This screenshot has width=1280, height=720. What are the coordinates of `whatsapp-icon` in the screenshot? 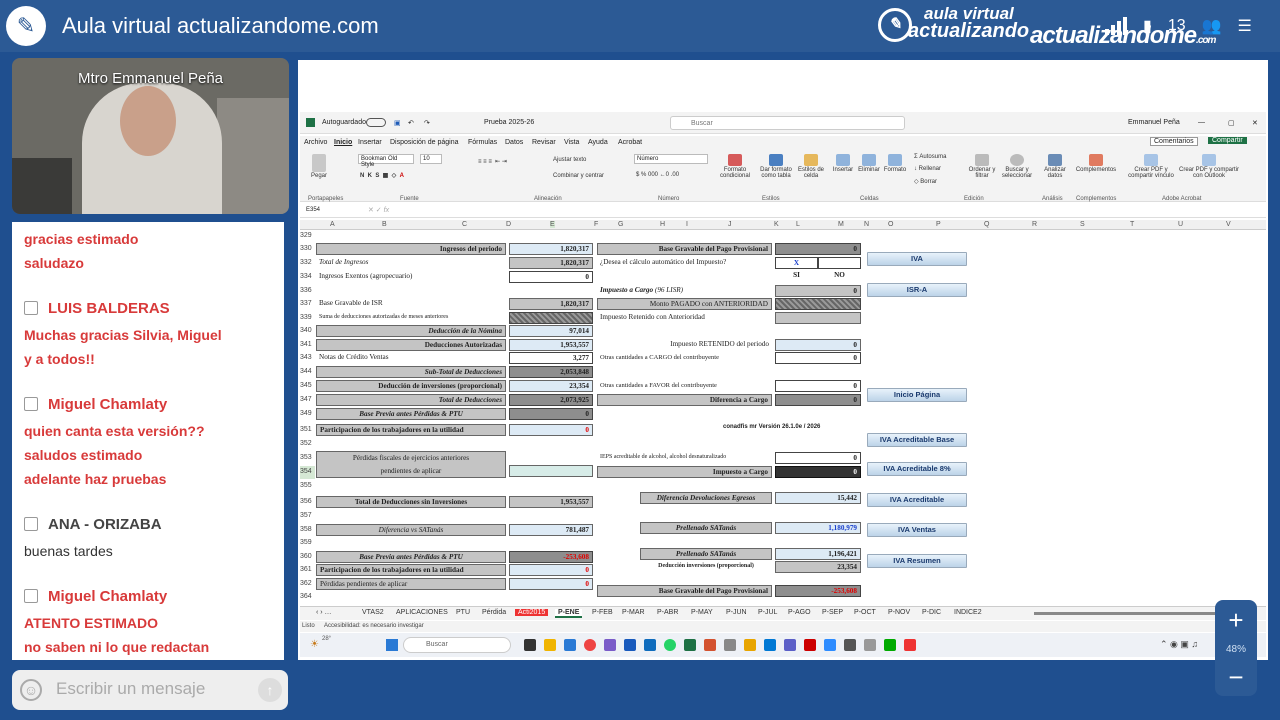 It's located at (670, 645).